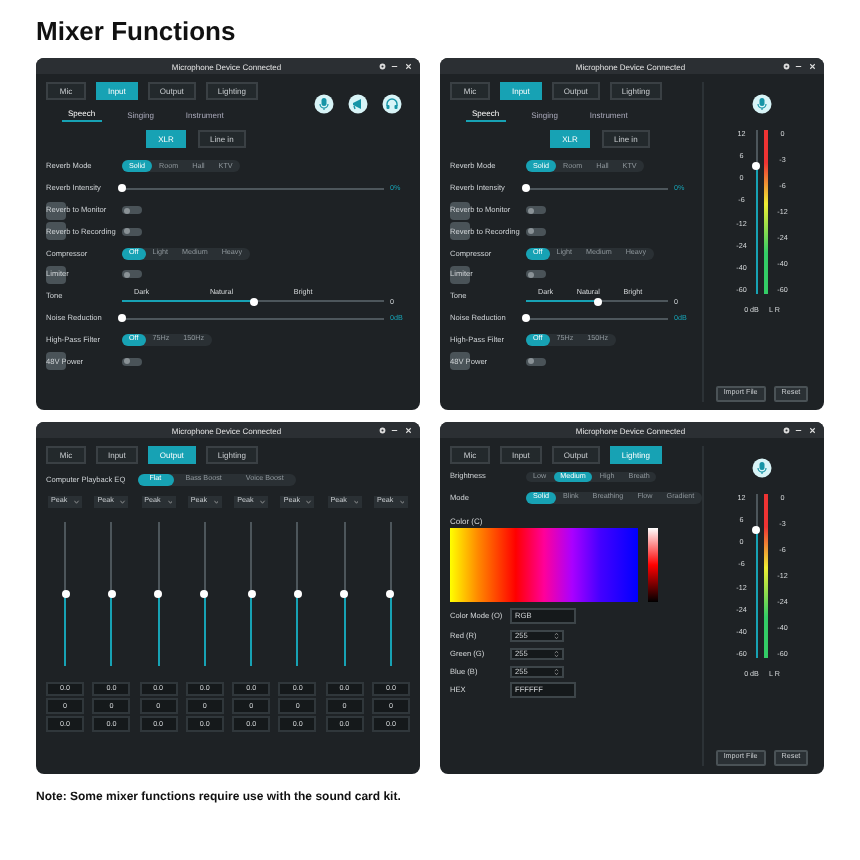 The image size is (860, 860). Describe the element at coordinates (358, 104) in the screenshot. I see `megaphone-icon` at that location.